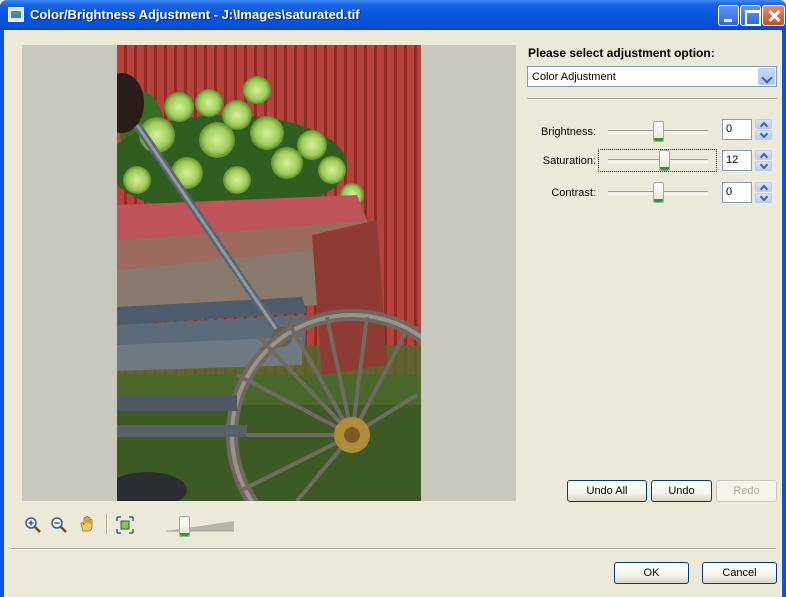 The width and height of the screenshot is (786, 597). I want to click on close-button, so click(773, 15).